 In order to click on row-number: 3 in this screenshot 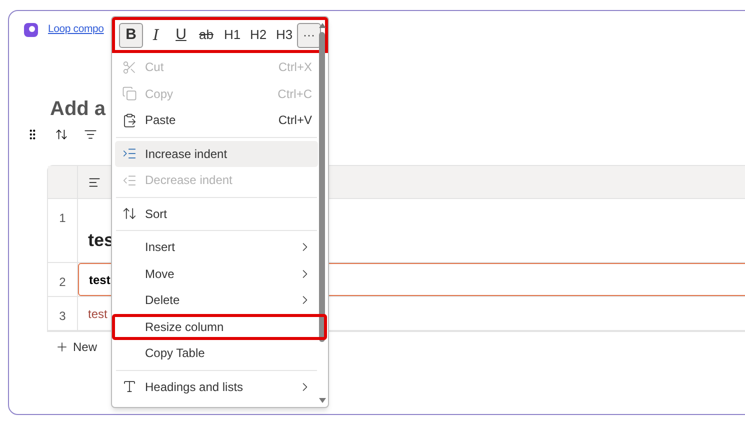, I will do `click(62, 316)`.